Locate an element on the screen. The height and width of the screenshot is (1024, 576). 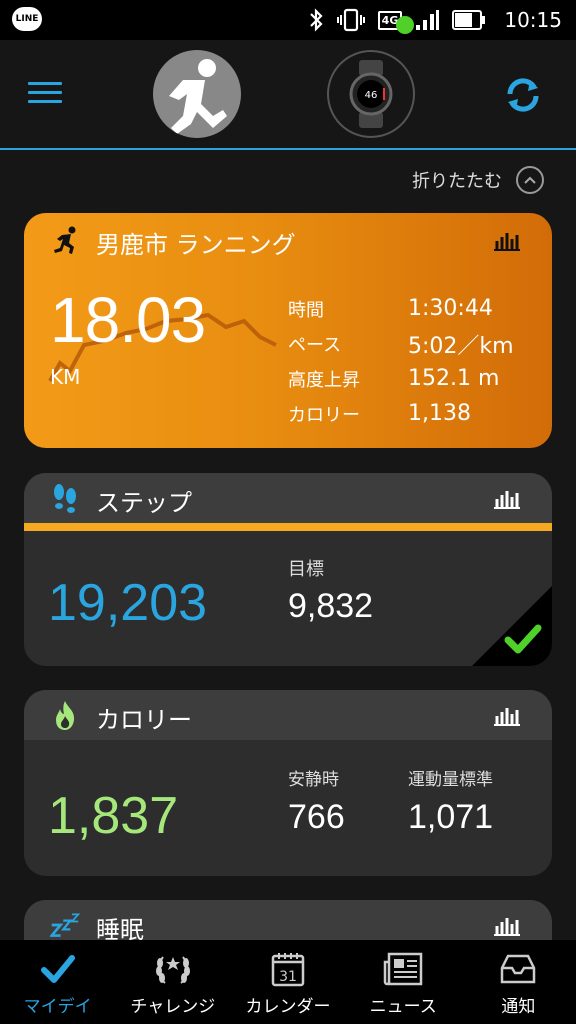
resting-label: 安静時 is located at coordinates (313, 780).